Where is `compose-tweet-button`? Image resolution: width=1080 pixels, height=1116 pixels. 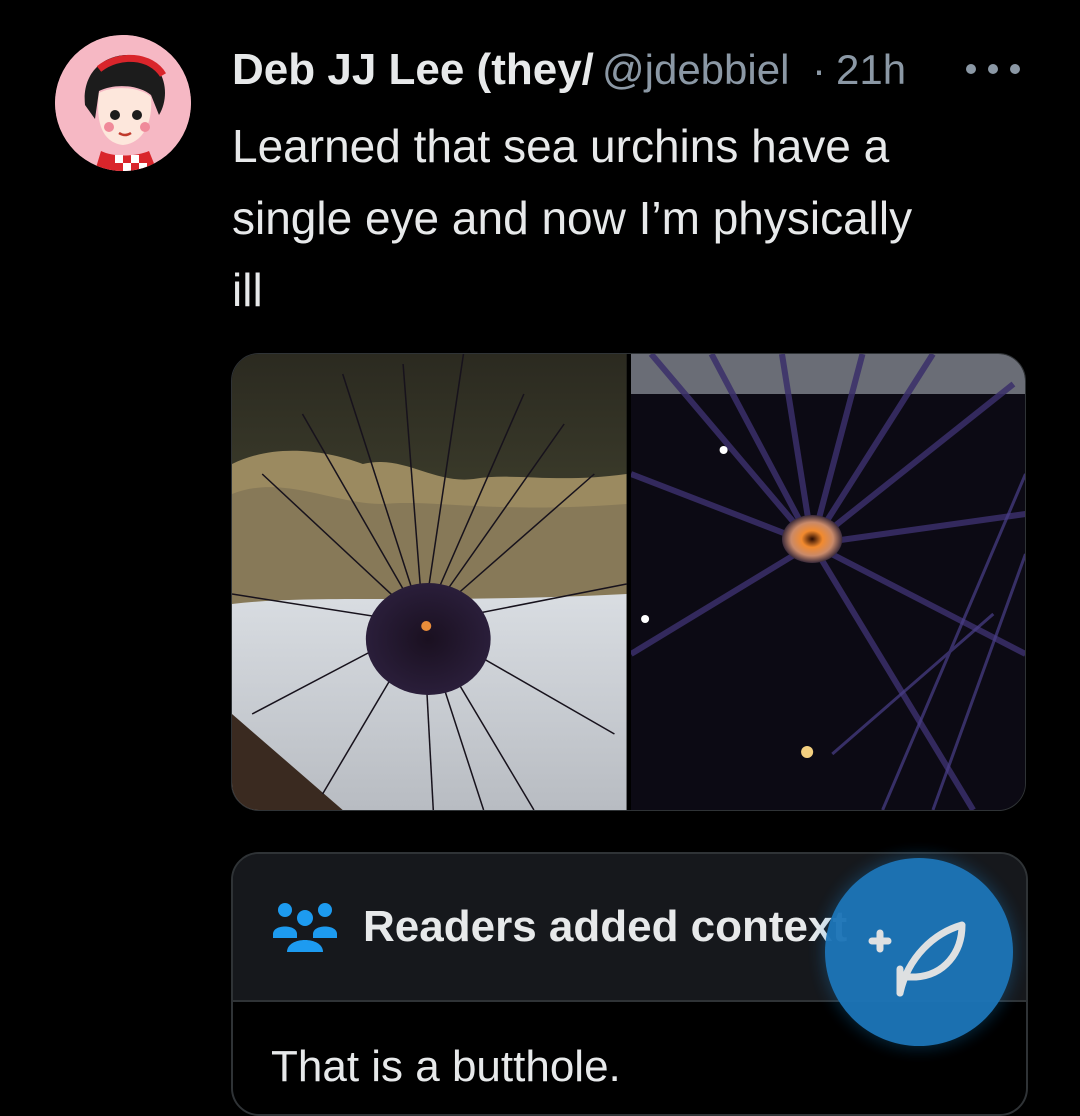
compose-tweet-button is located at coordinates (919, 952).